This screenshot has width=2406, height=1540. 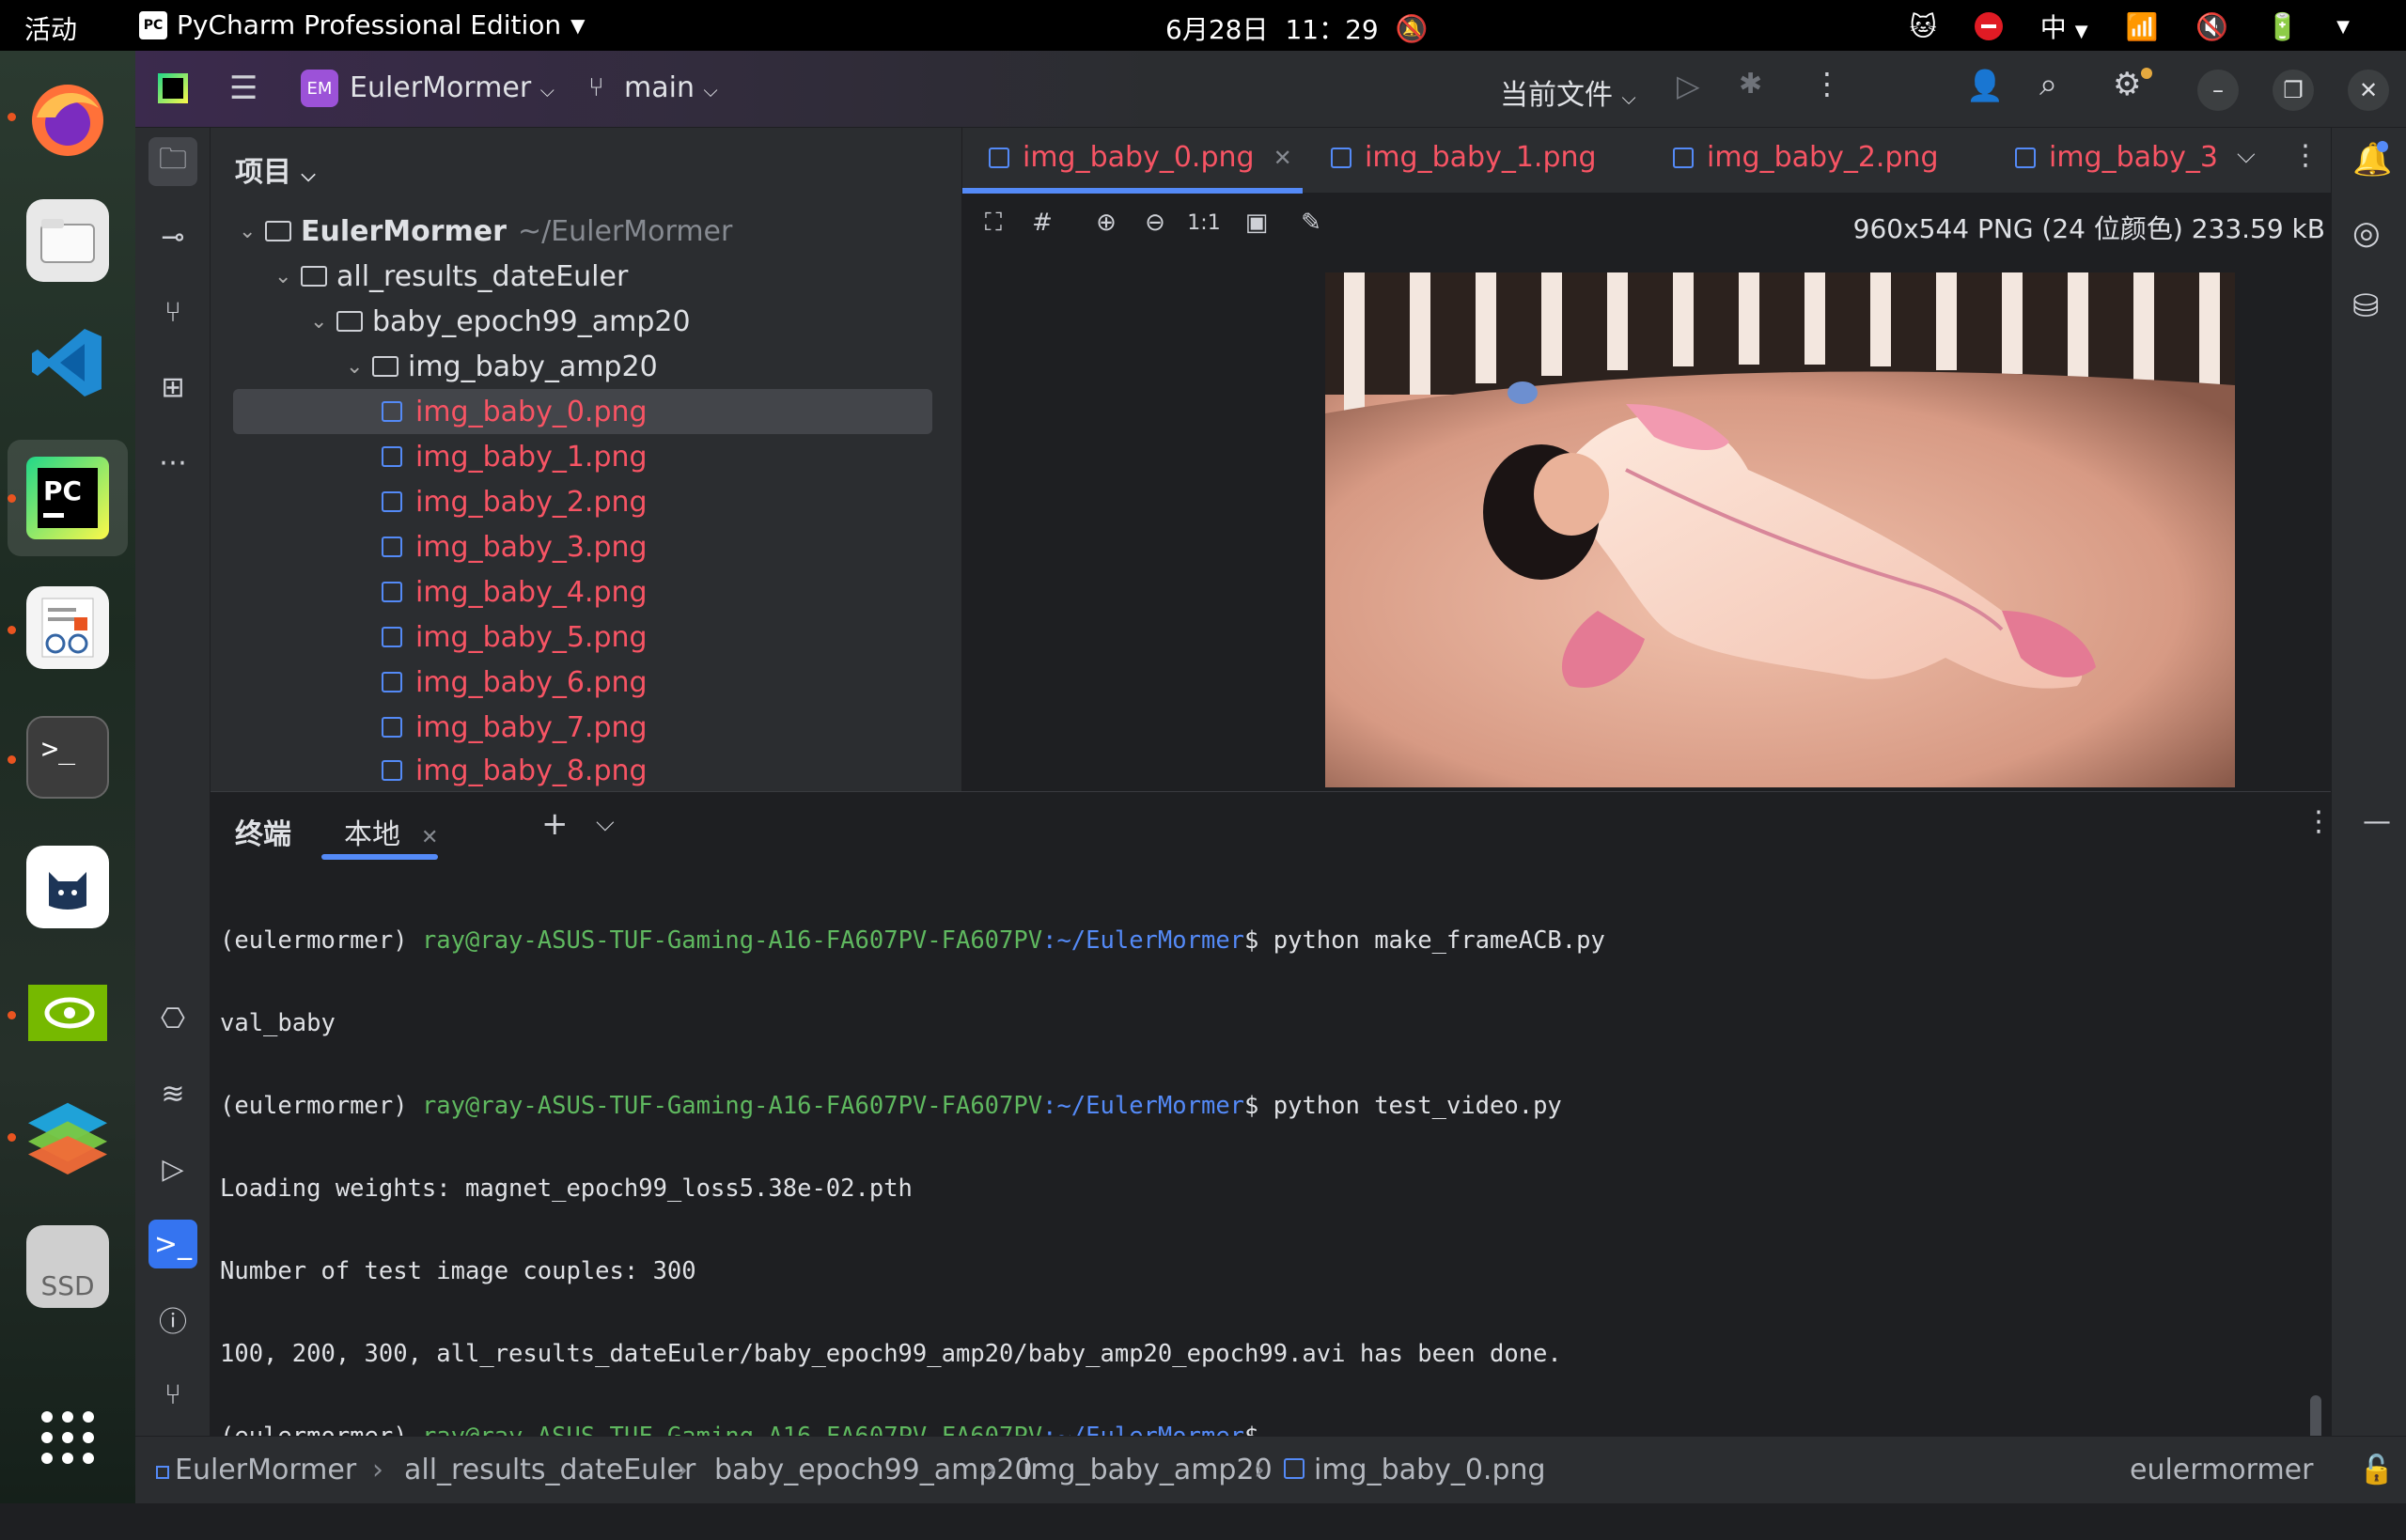 What do you see at coordinates (67, 498) in the screenshot?
I see `pycharm-icon: PC` at bounding box center [67, 498].